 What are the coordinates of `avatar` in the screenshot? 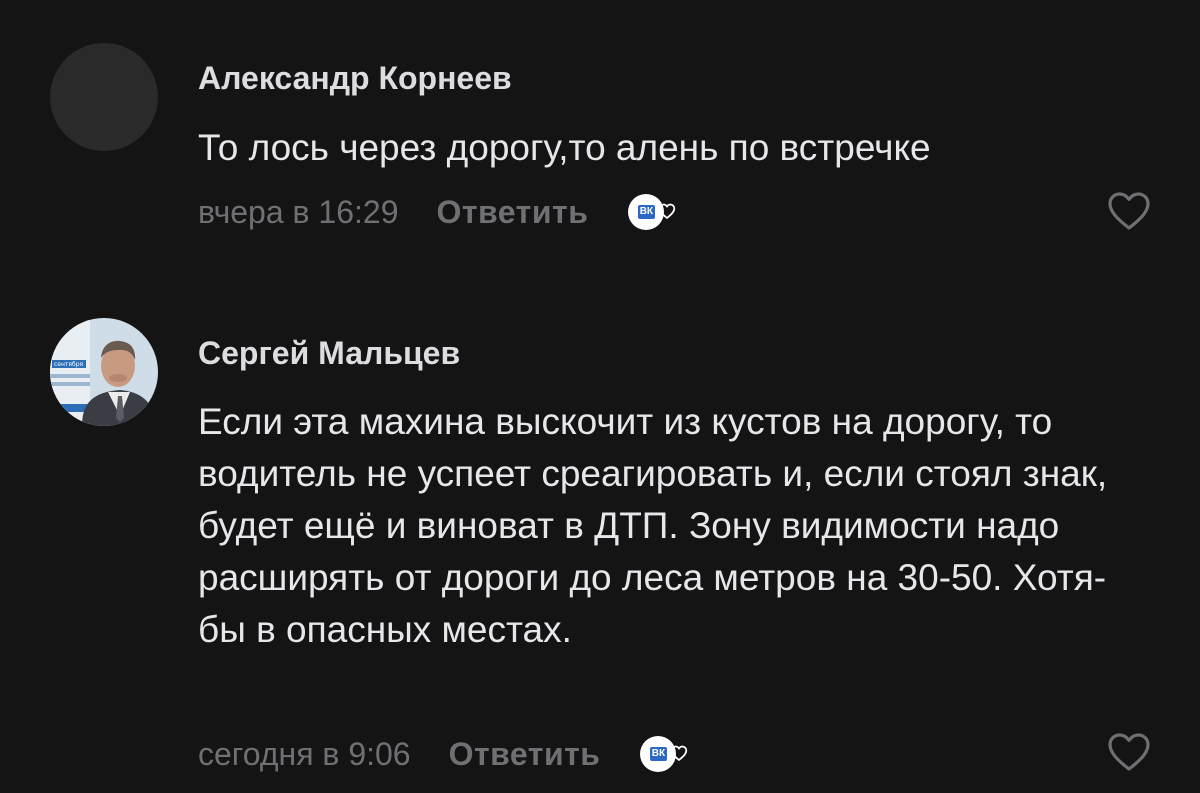 It's located at (104, 97).